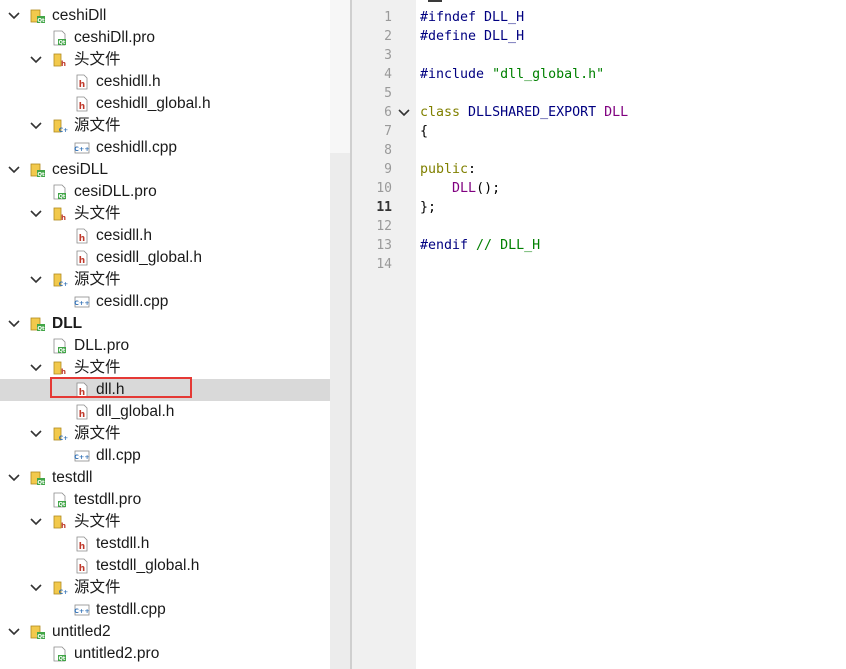  I want to click on tree-row: Qt cesiDLL, so click(165, 170).